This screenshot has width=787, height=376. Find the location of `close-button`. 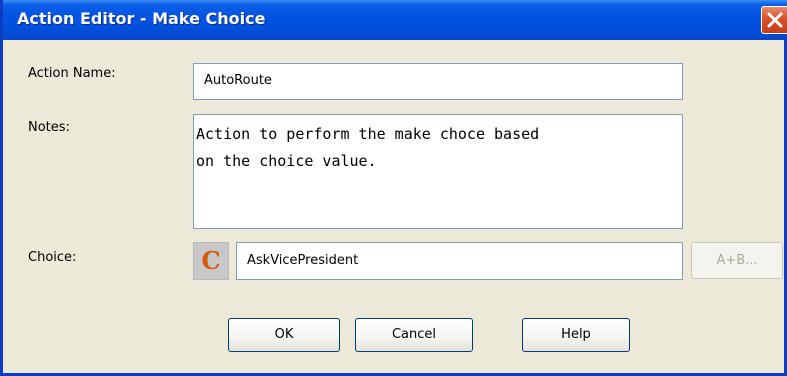

close-button is located at coordinates (774, 20).